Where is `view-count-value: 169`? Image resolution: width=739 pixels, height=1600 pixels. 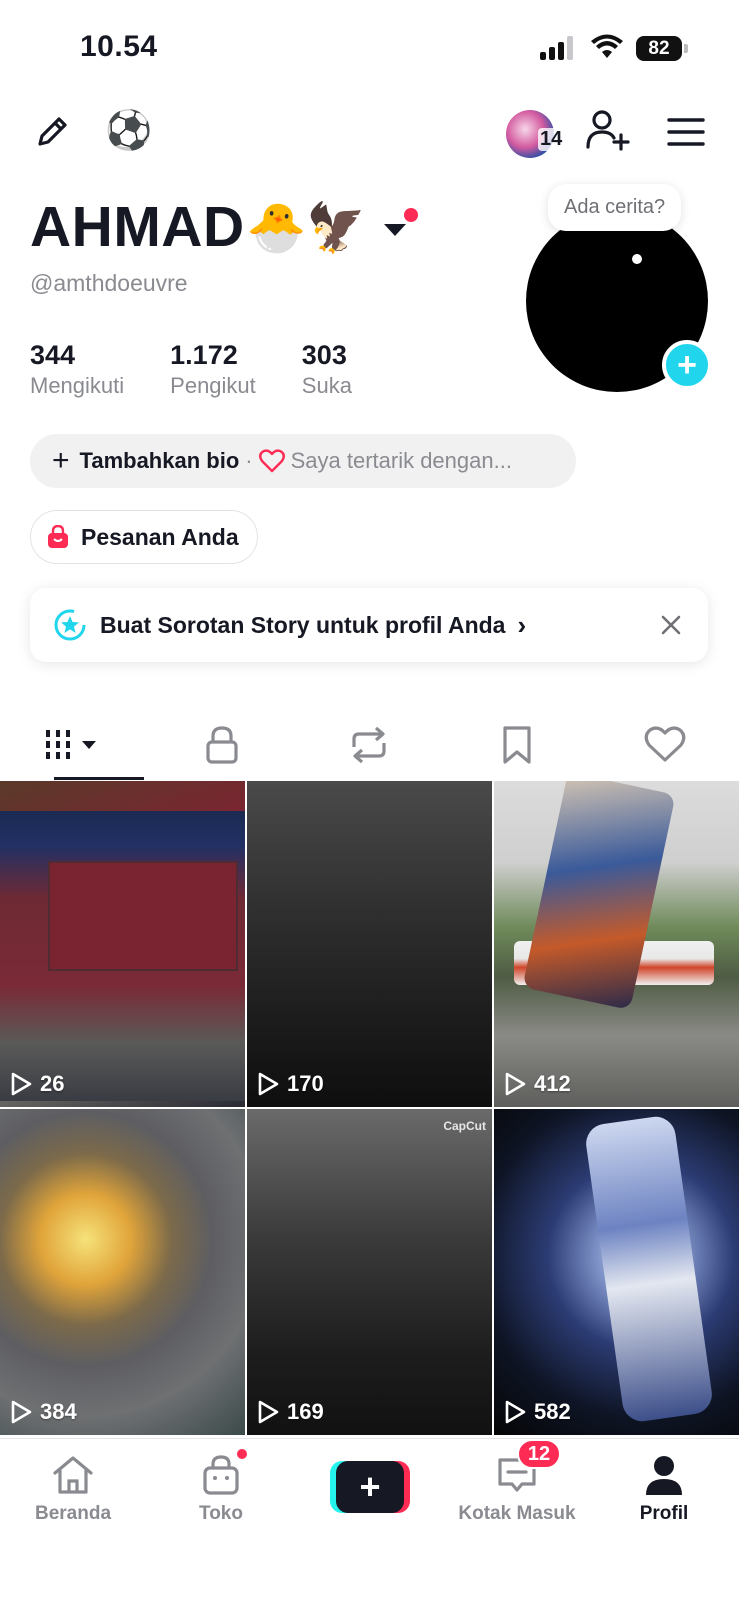
view-count-value: 169 is located at coordinates (305, 1411).